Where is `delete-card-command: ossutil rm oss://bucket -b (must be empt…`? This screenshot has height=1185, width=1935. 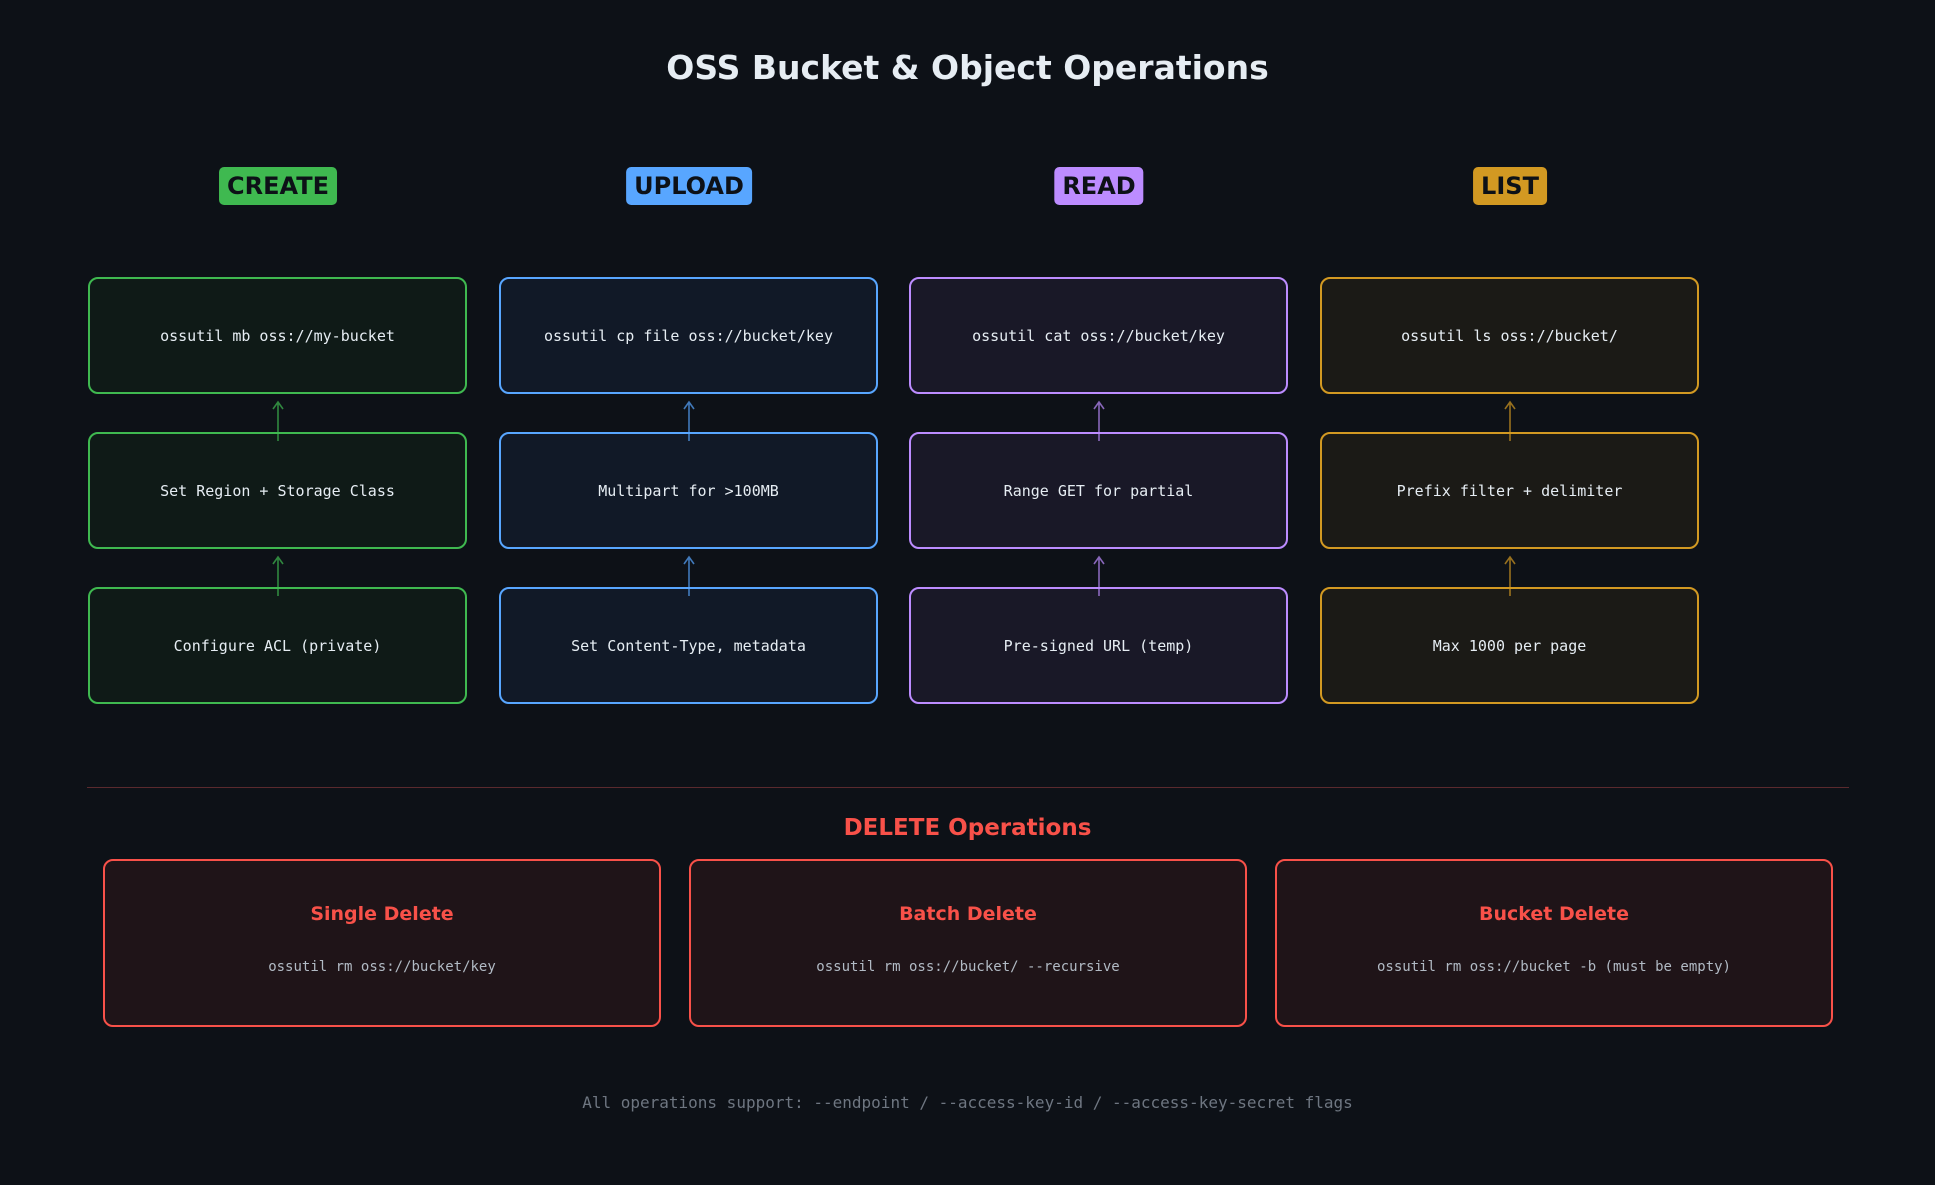
delete-card-command: ossutil rm oss://bucket -b (must be empt… is located at coordinates (1553, 967).